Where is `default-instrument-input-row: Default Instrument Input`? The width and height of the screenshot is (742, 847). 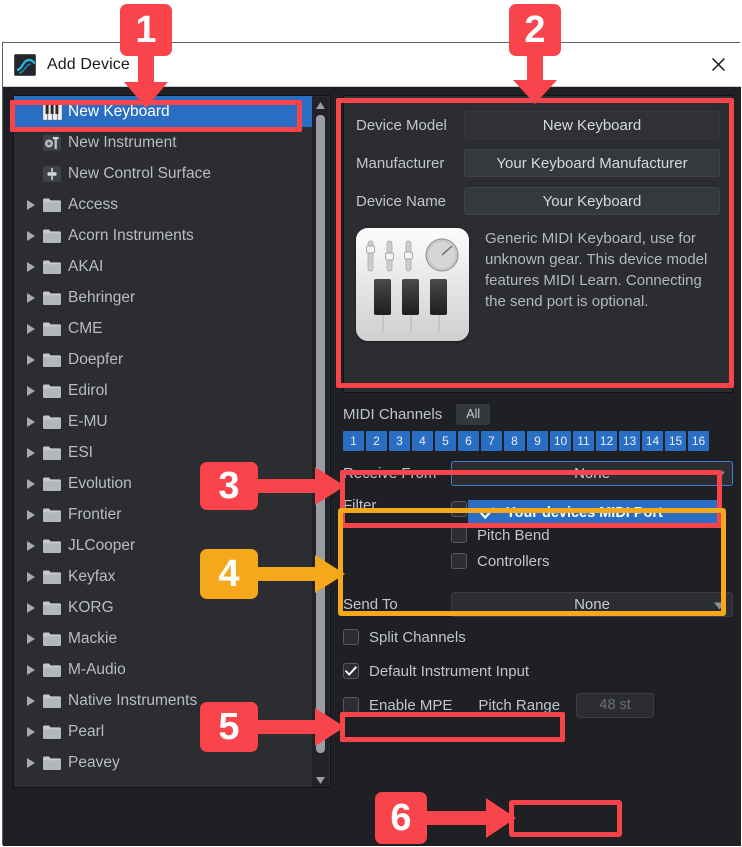
default-instrument-input-row: Default Instrument Input is located at coordinates (538, 671).